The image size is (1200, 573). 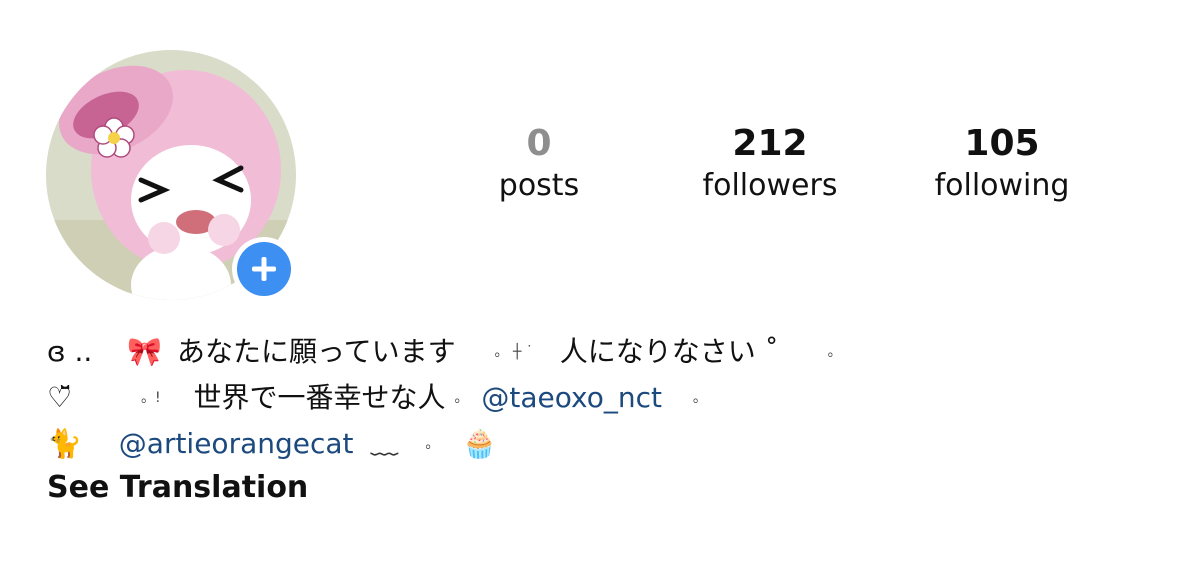 I want to click on cat-emoji: 🐈, so click(x=64, y=443).